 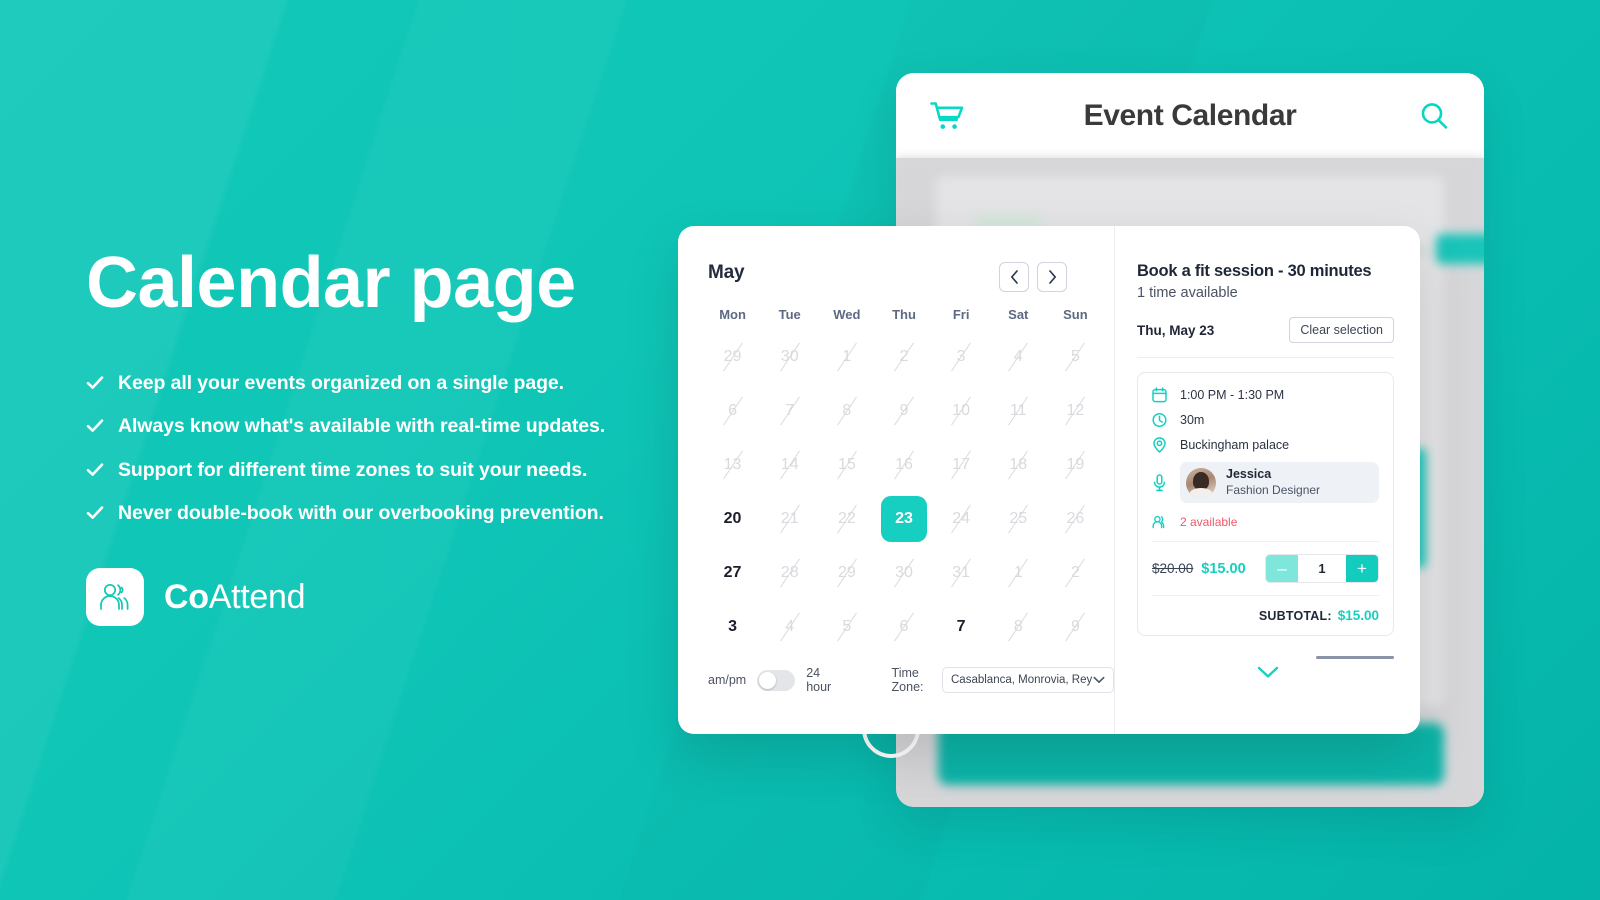 What do you see at coordinates (789, 357) in the screenshot?
I see `calendar-day-cell: 30` at bounding box center [789, 357].